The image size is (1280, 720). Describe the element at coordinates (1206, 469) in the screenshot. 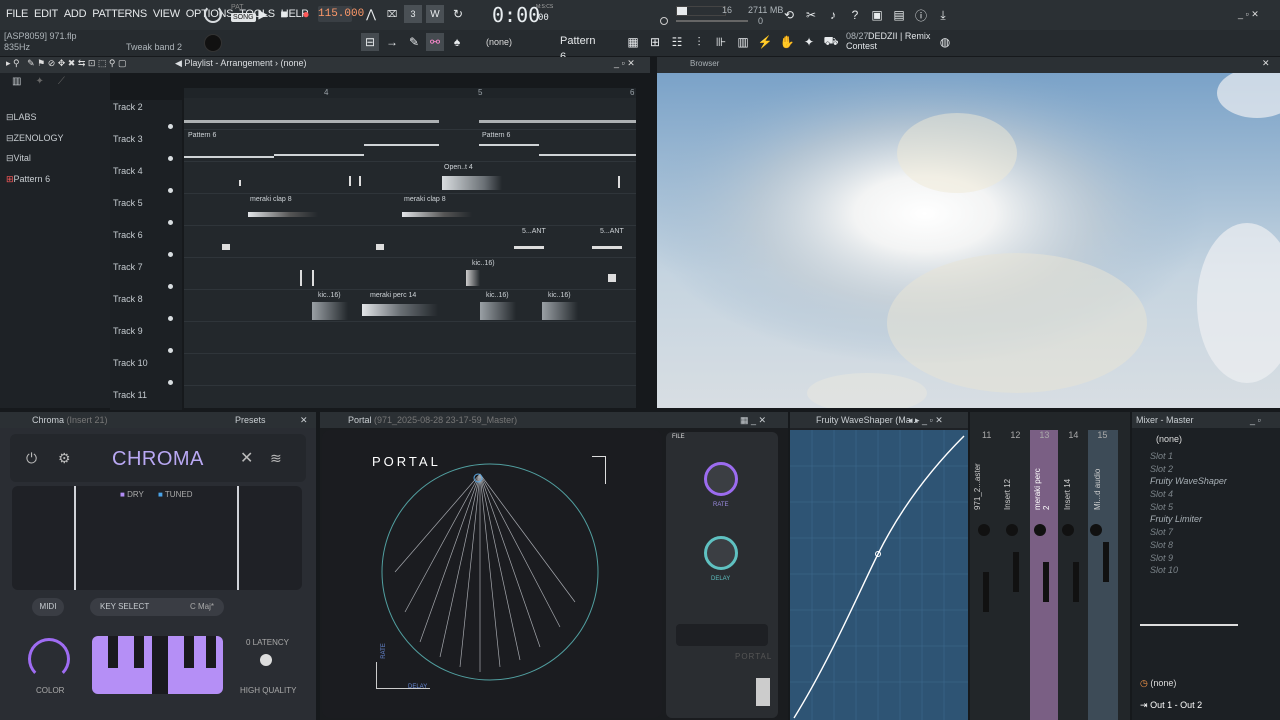

I see `effect-slot: Slot 2` at that location.